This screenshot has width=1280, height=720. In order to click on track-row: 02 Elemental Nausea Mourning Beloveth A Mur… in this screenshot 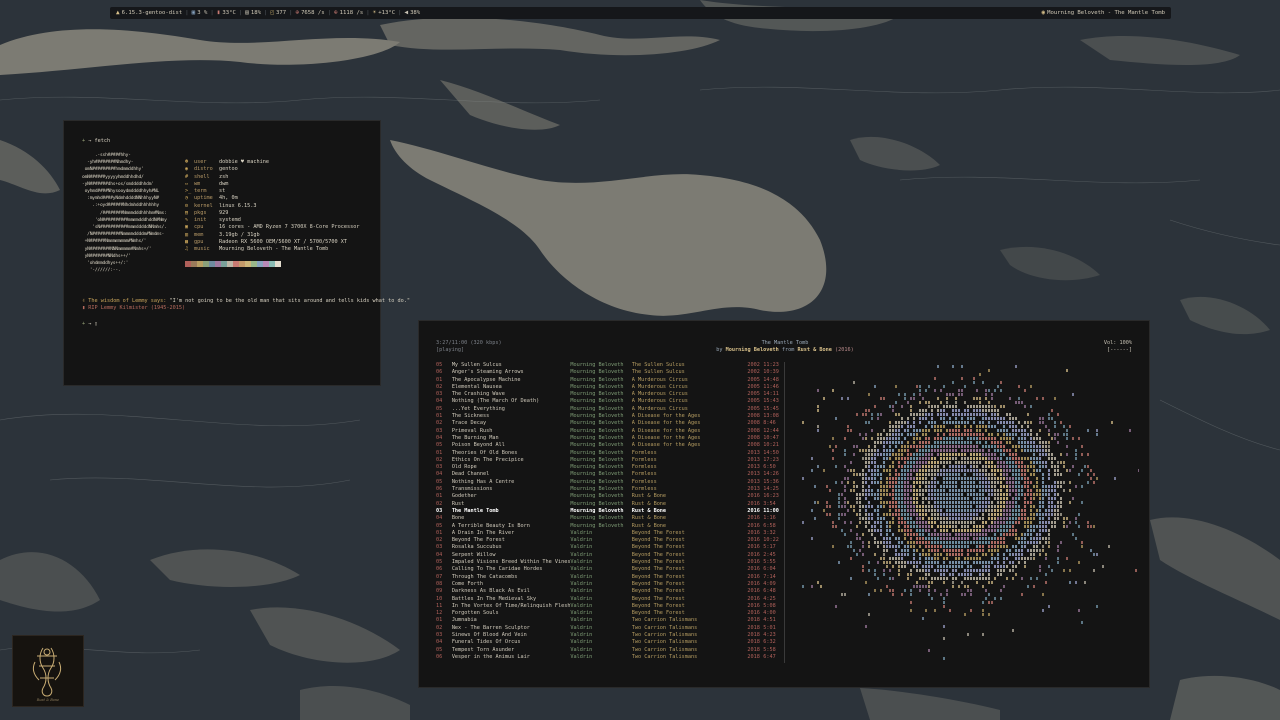, I will do `click(608, 387)`.